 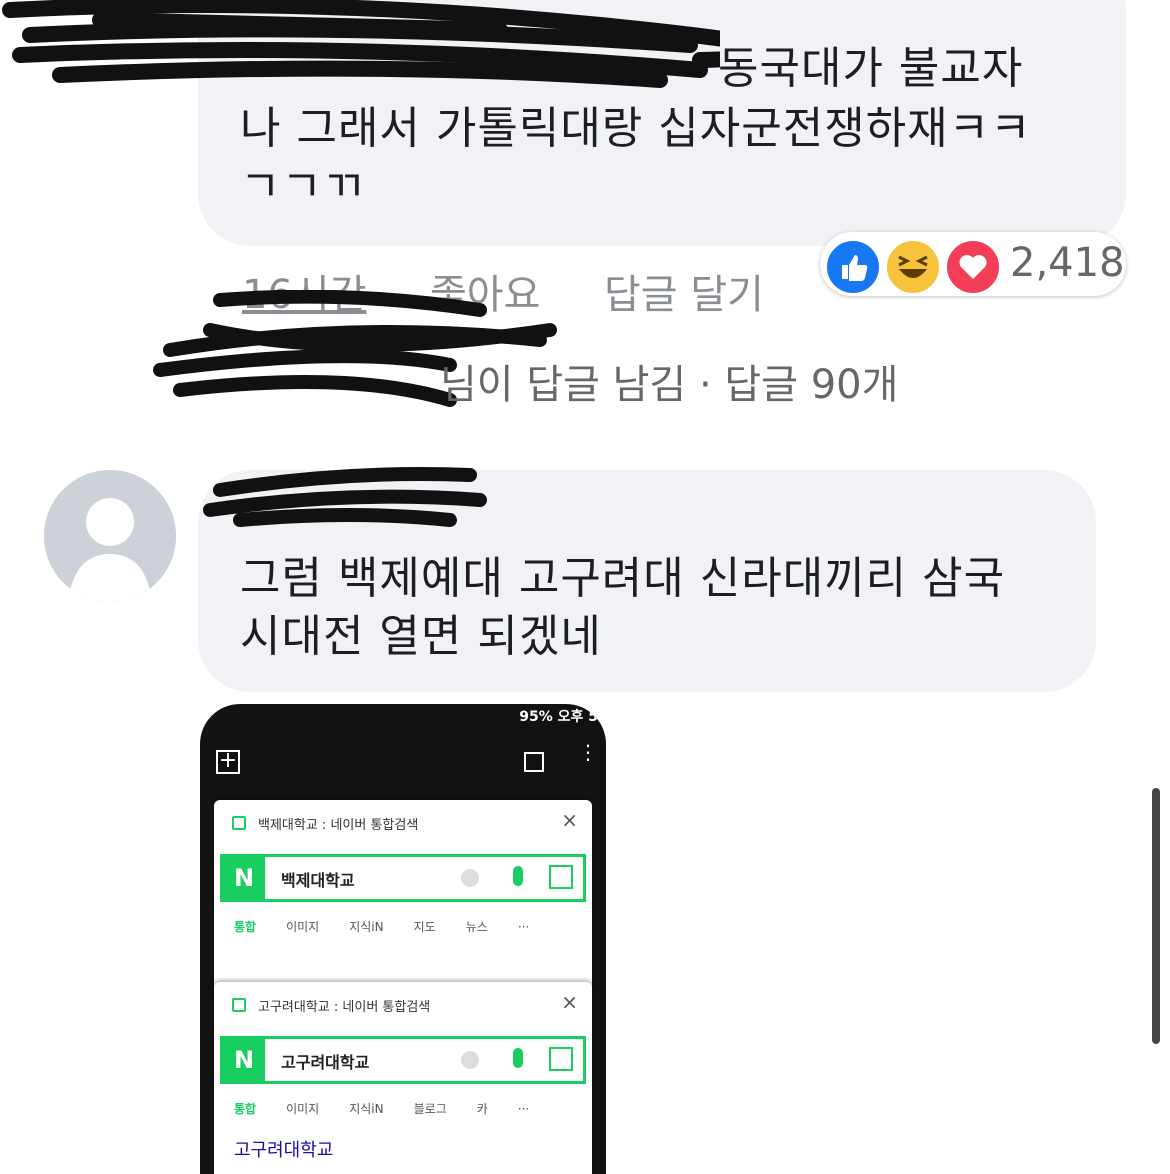 What do you see at coordinates (523, 927) in the screenshot?
I see `tab-1-5: ···` at bounding box center [523, 927].